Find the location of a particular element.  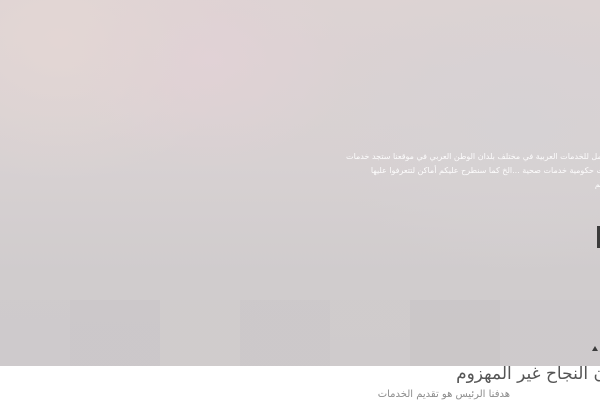

hero-description-line: كم is located at coordinates (597, 184).